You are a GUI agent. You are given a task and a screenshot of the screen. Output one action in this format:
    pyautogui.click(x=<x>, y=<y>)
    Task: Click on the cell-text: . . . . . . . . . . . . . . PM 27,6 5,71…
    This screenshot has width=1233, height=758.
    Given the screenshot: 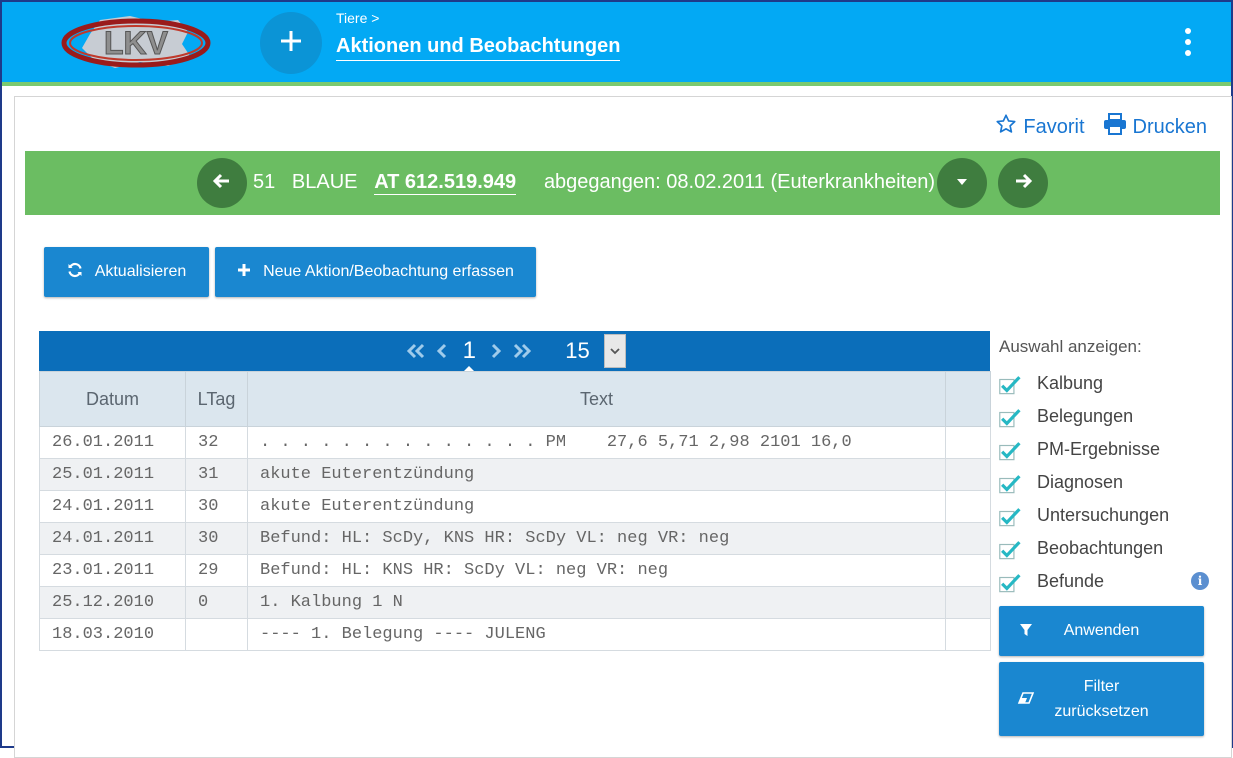 What is the action you would take?
    pyautogui.click(x=596, y=442)
    